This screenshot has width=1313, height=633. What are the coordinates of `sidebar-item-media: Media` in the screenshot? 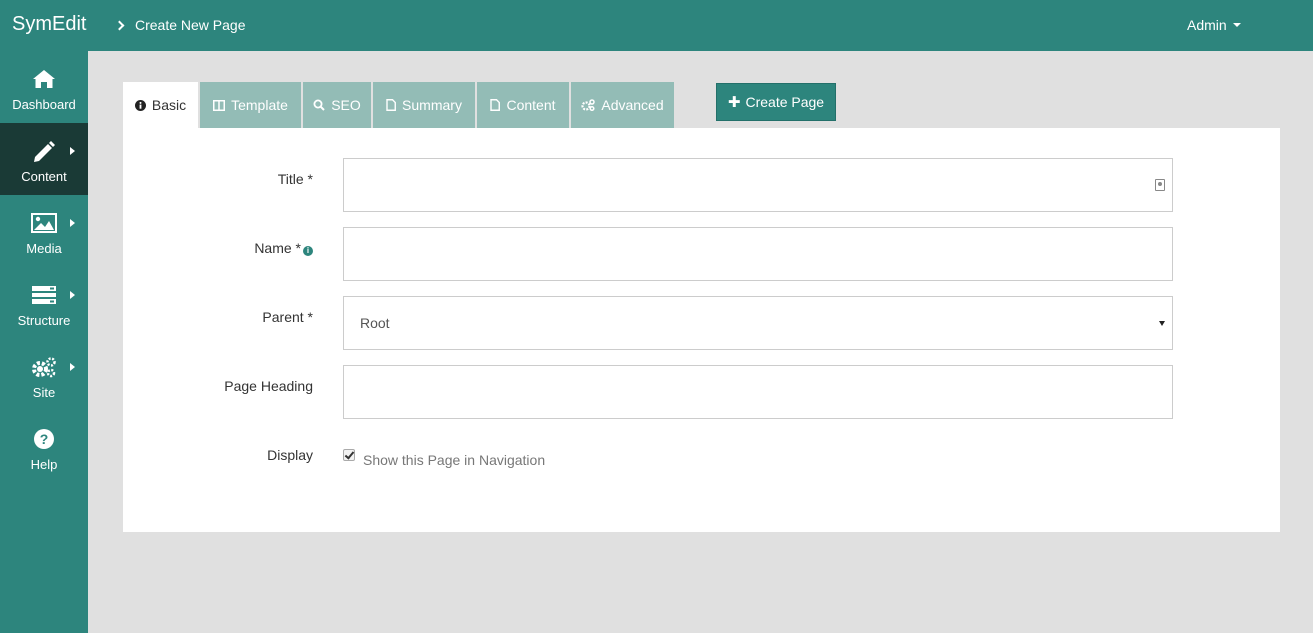 It's located at (44, 231).